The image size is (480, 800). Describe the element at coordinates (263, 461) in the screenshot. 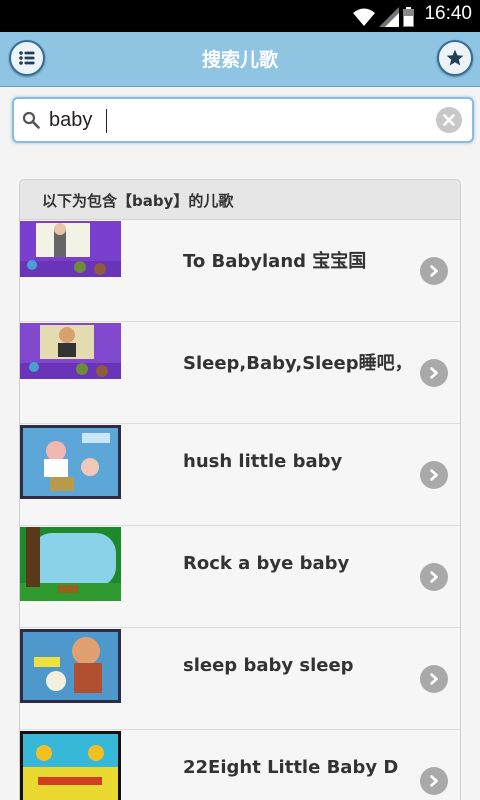

I see `song-title: hush little baby` at that location.